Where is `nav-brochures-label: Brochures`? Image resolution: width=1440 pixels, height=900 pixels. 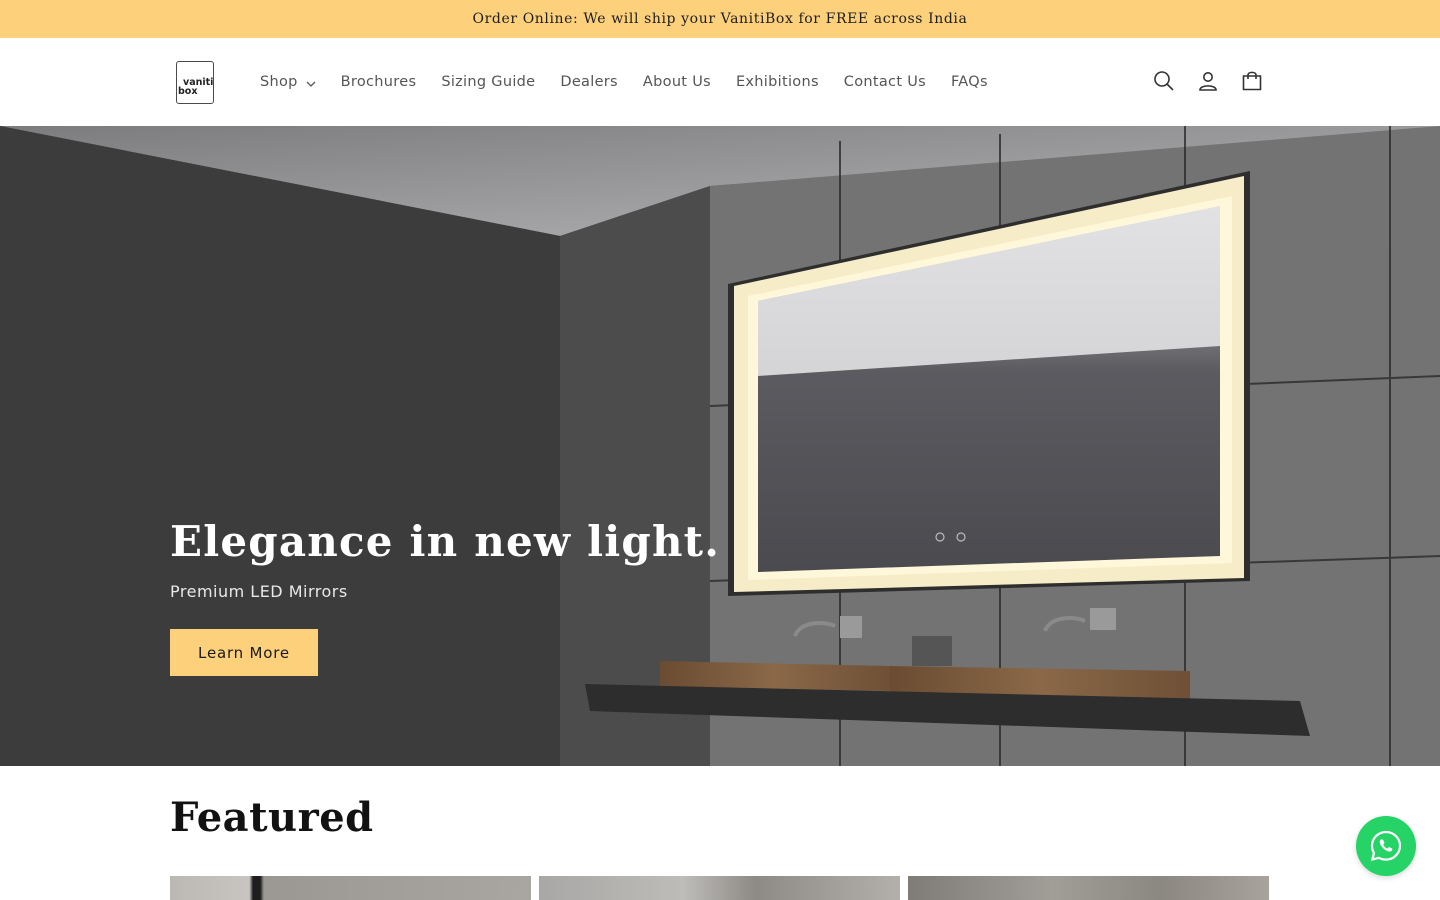
nav-brochures-label: Brochures is located at coordinates (378, 82).